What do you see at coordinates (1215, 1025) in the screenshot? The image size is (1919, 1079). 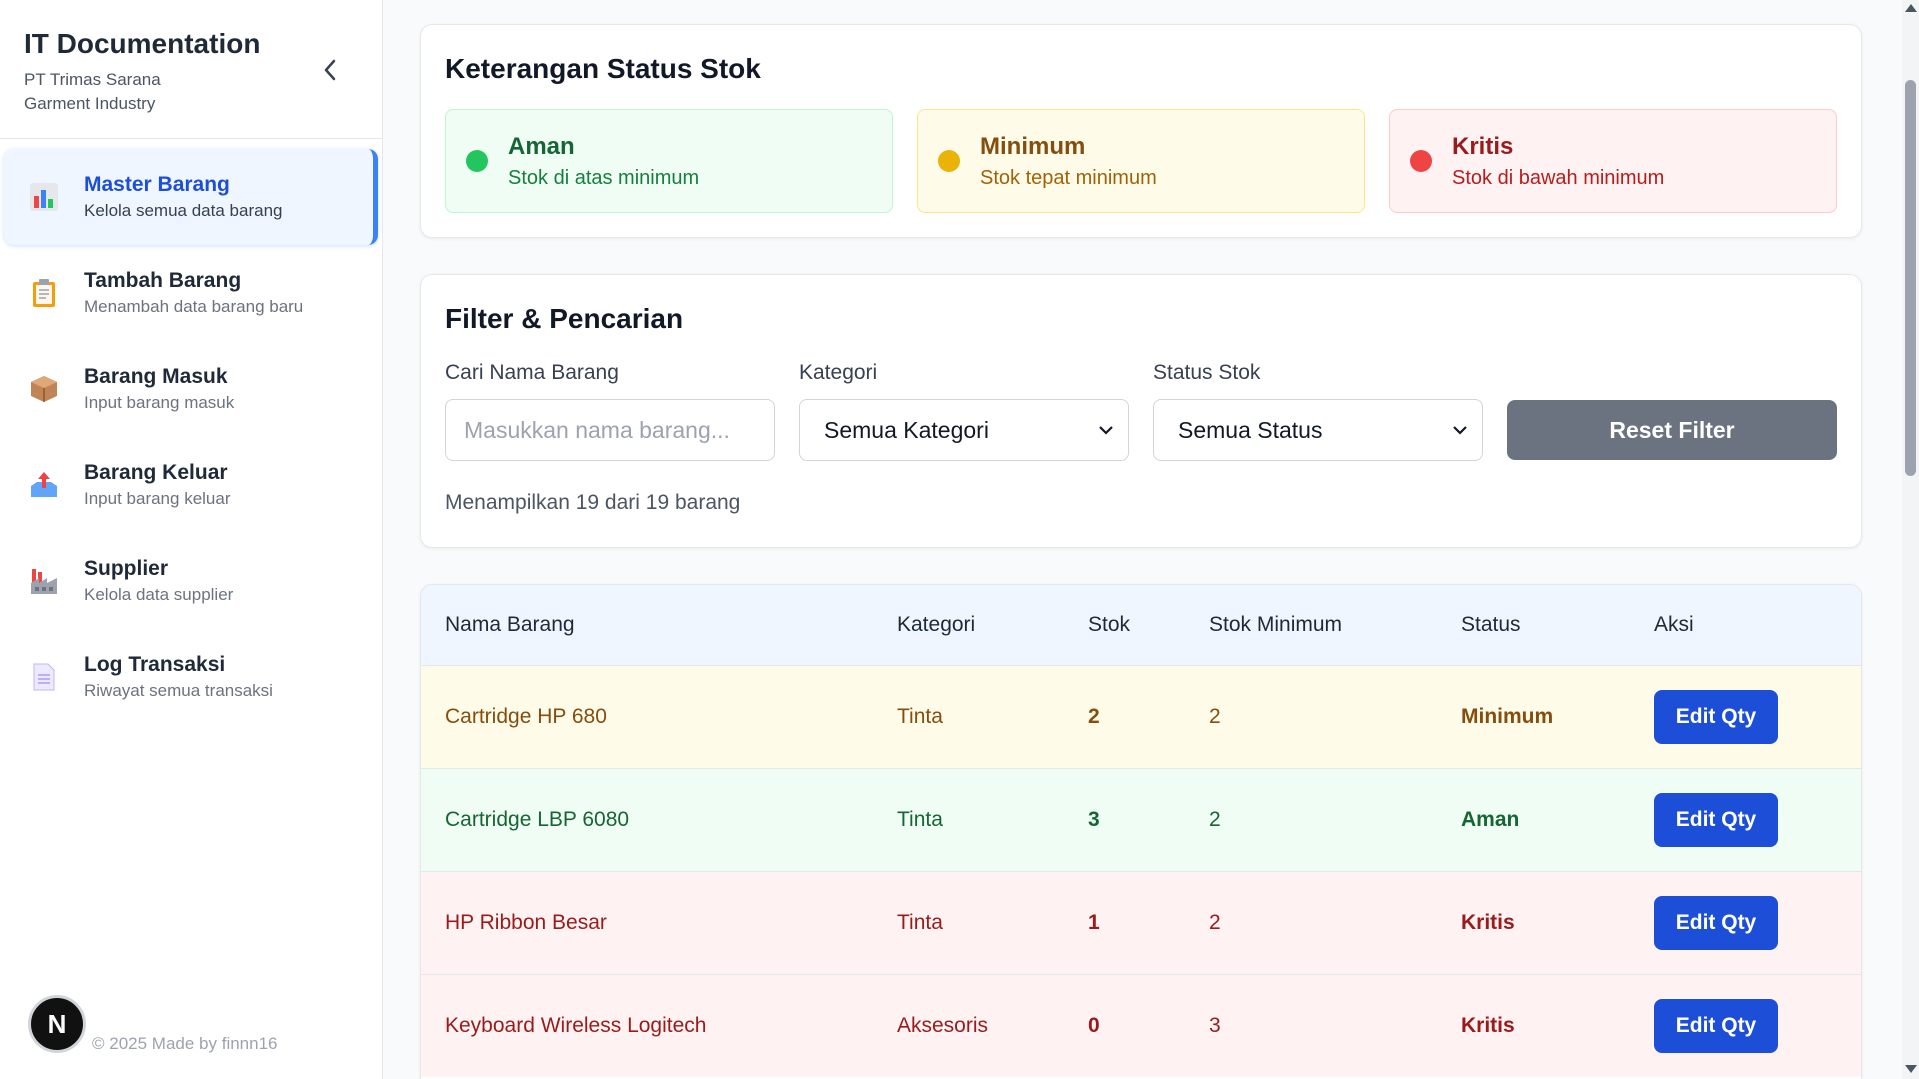 I see `cell-stok-min: 3` at bounding box center [1215, 1025].